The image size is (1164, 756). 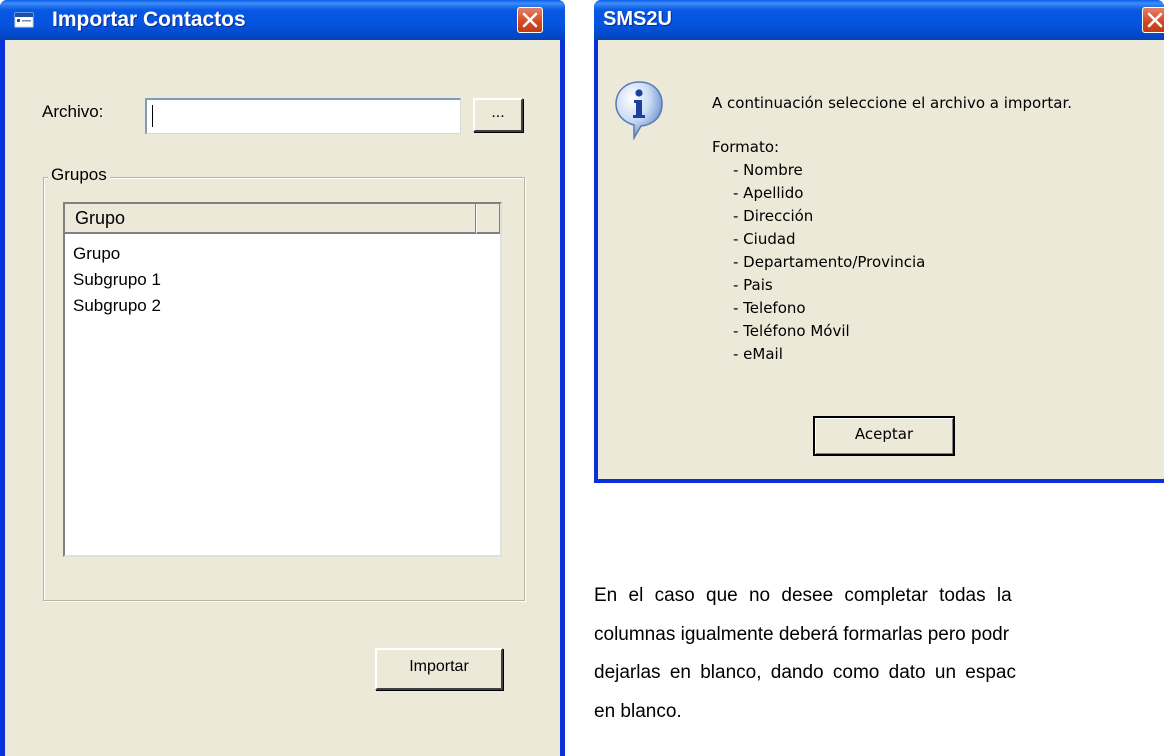 I want to click on column-header-filler, so click(x=488, y=219).